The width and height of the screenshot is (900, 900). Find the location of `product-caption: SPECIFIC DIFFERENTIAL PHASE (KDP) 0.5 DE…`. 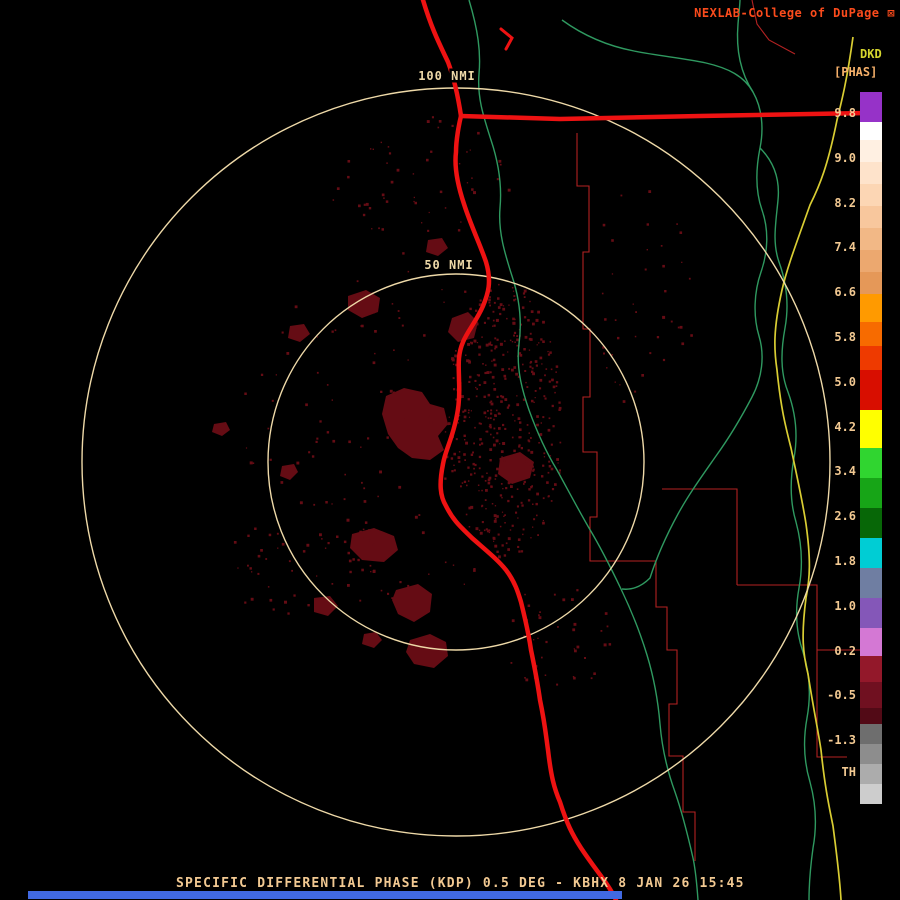

product-caption: SPECIFIC DIFFERENTIAL PHASE (KDP) 0.5 DE… is located at coordinates (460, 883).